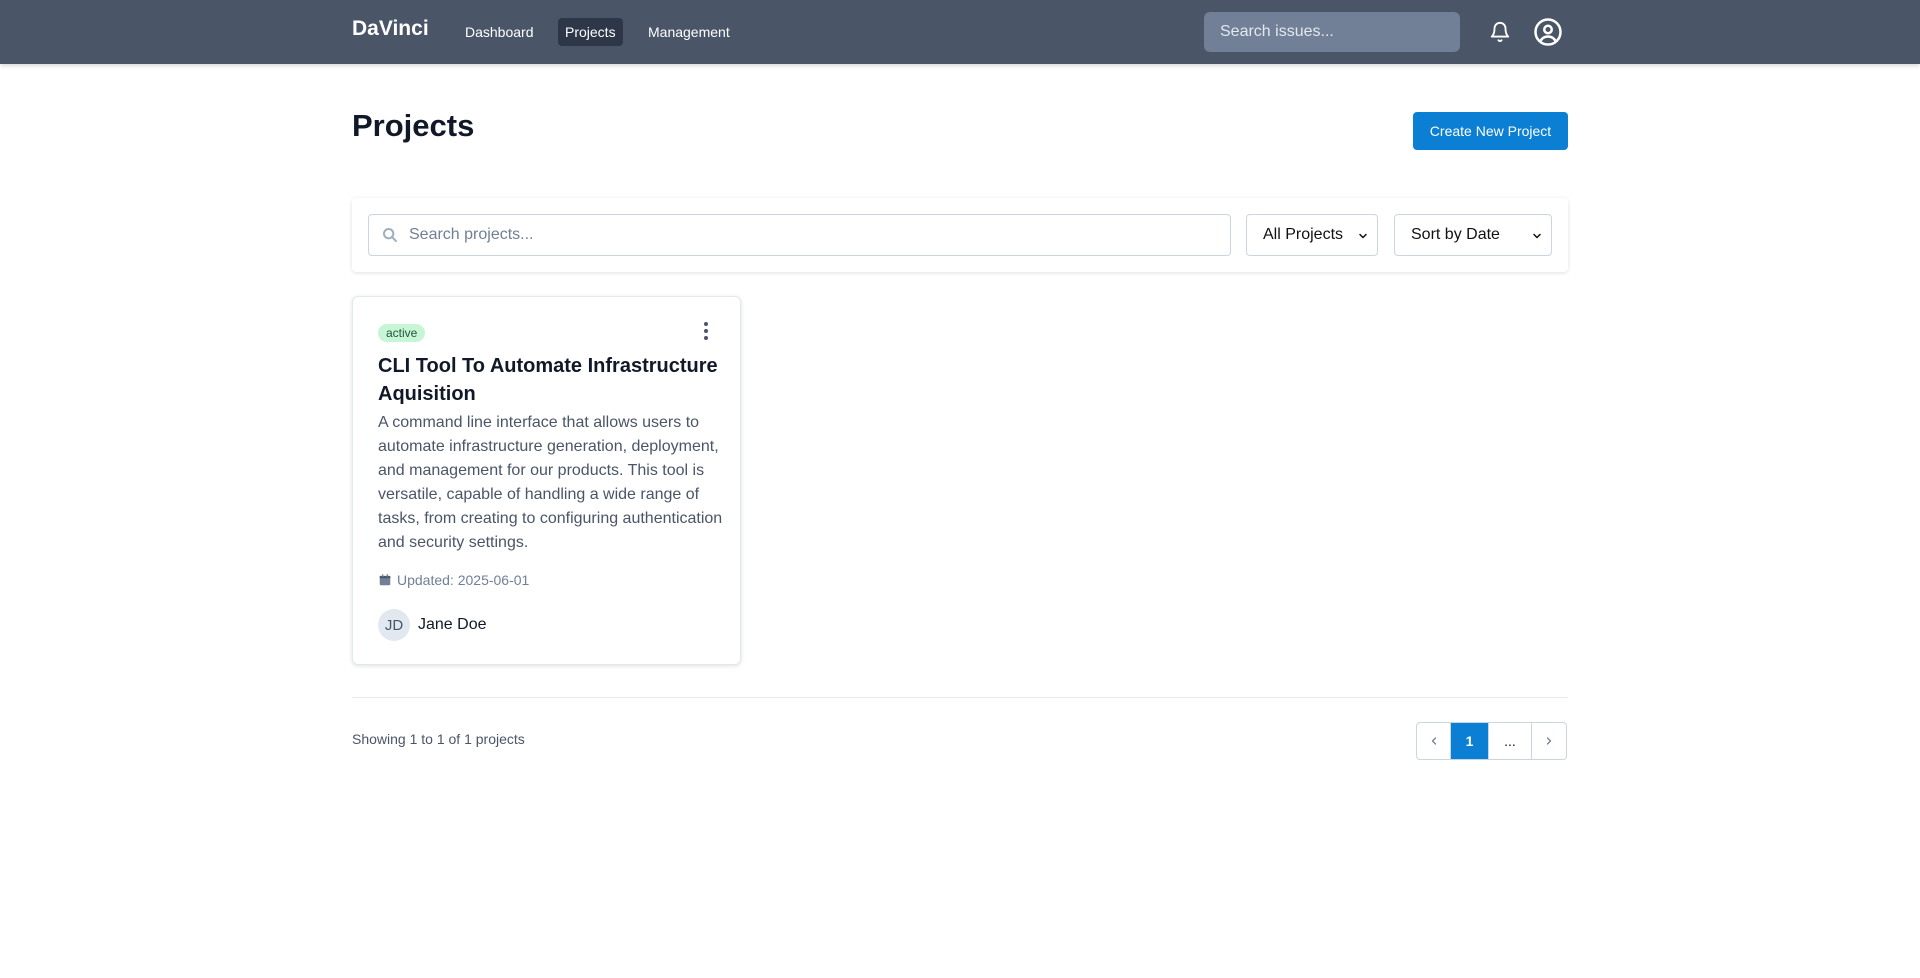 The height and width of the screenshot is (978, 1920). I want to click on status-badge: active, so click(402, 333).